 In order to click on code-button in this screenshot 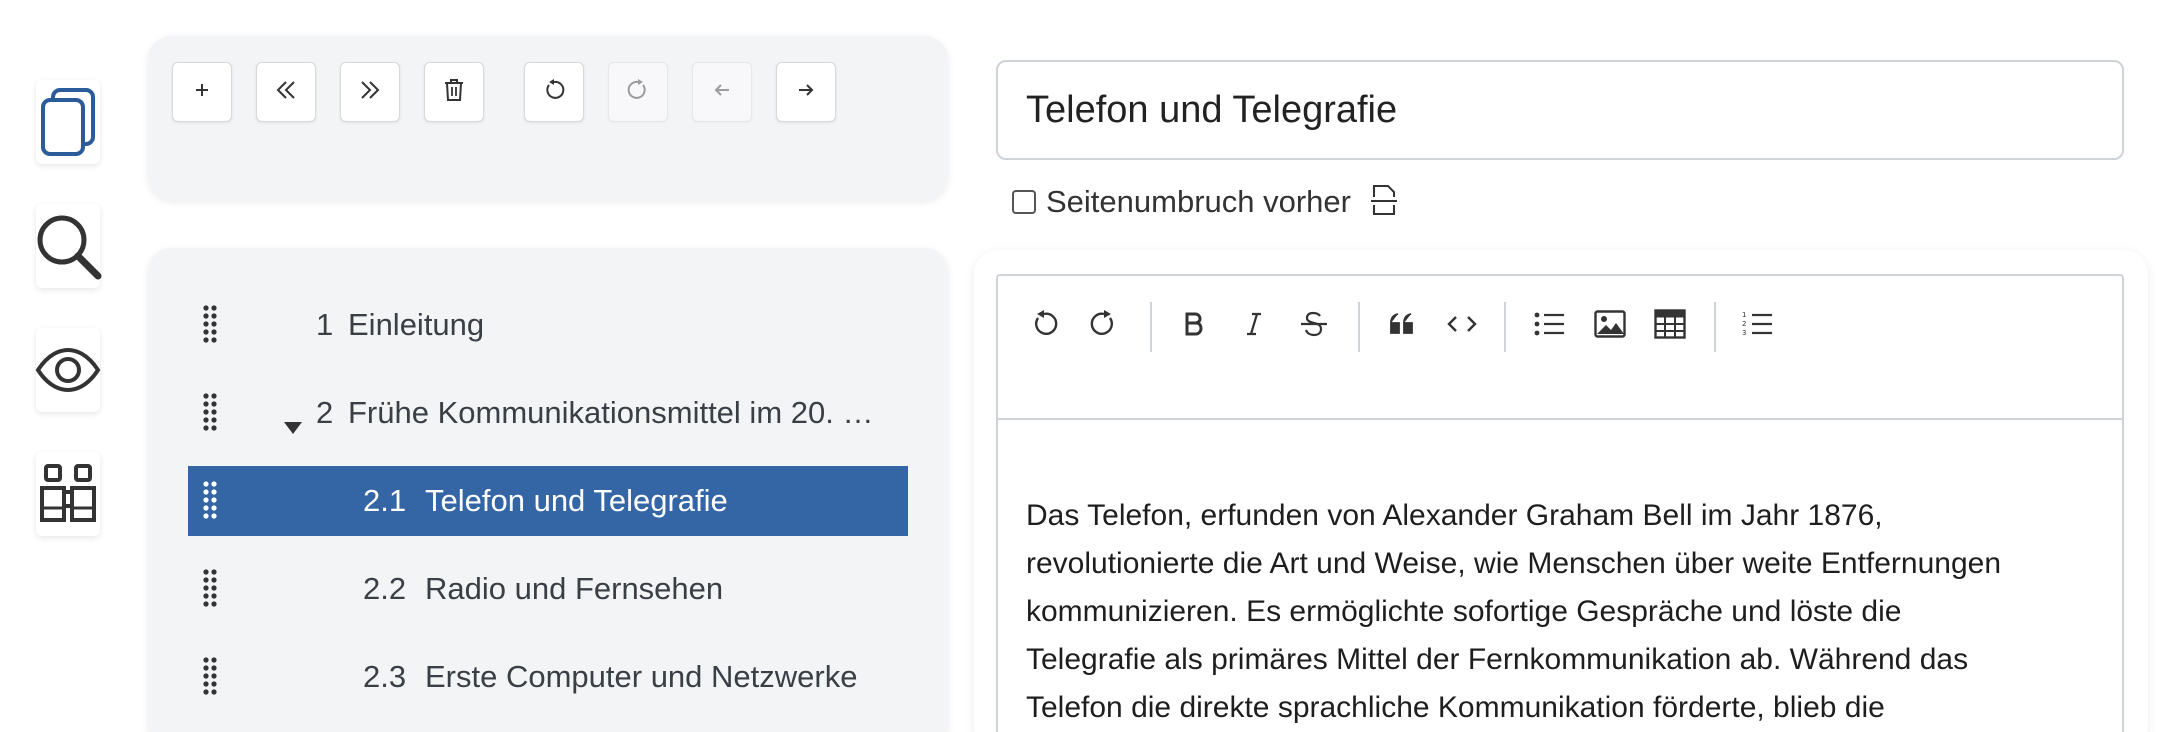, I will do `click(1462, 326)`.